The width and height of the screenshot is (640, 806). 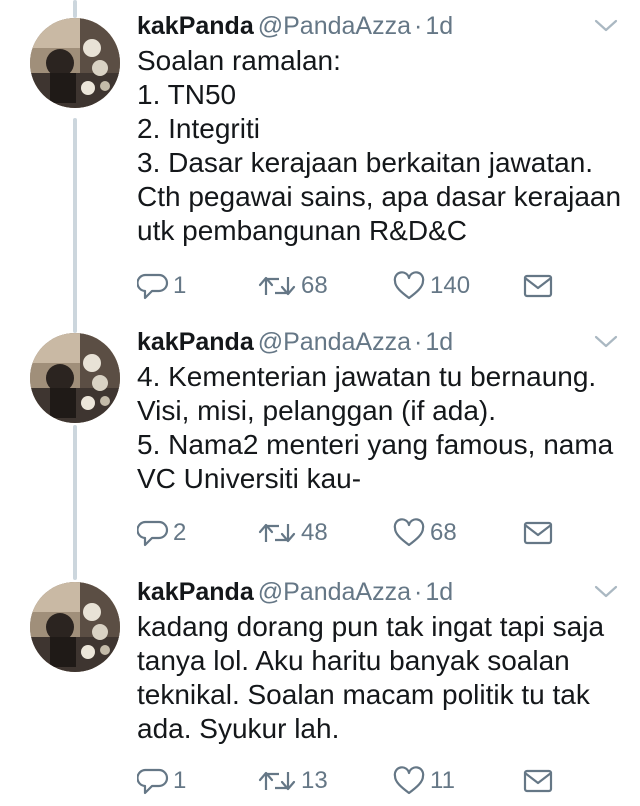 What do you see at coordinates (302, 230) in the screenshot?
I see `tweet-text-line: utk pembangunan R&D&C` at bounding box center [302, 230].